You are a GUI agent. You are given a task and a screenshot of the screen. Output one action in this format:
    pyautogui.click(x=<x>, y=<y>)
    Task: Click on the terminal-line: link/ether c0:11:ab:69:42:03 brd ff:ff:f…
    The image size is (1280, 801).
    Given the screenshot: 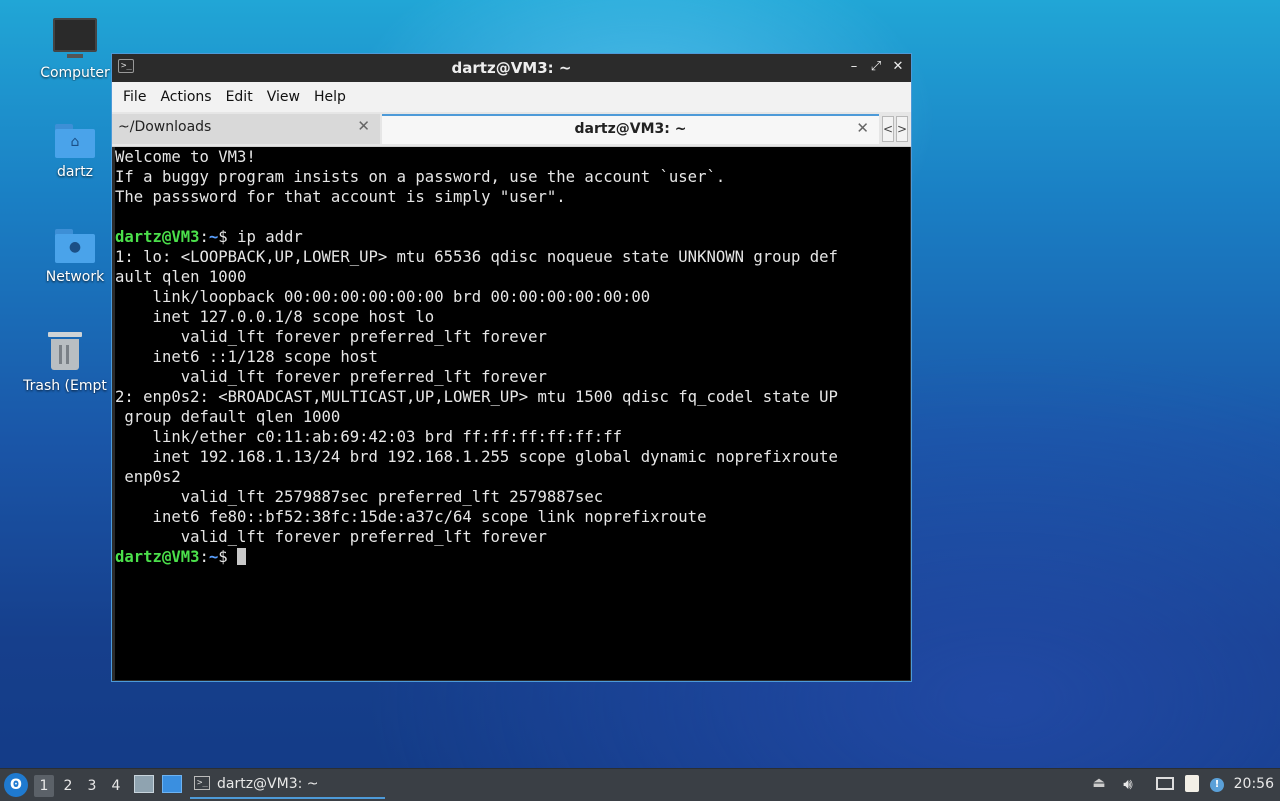 What is the action you would take?
    pyautogui.click(x=368, y=437)
    